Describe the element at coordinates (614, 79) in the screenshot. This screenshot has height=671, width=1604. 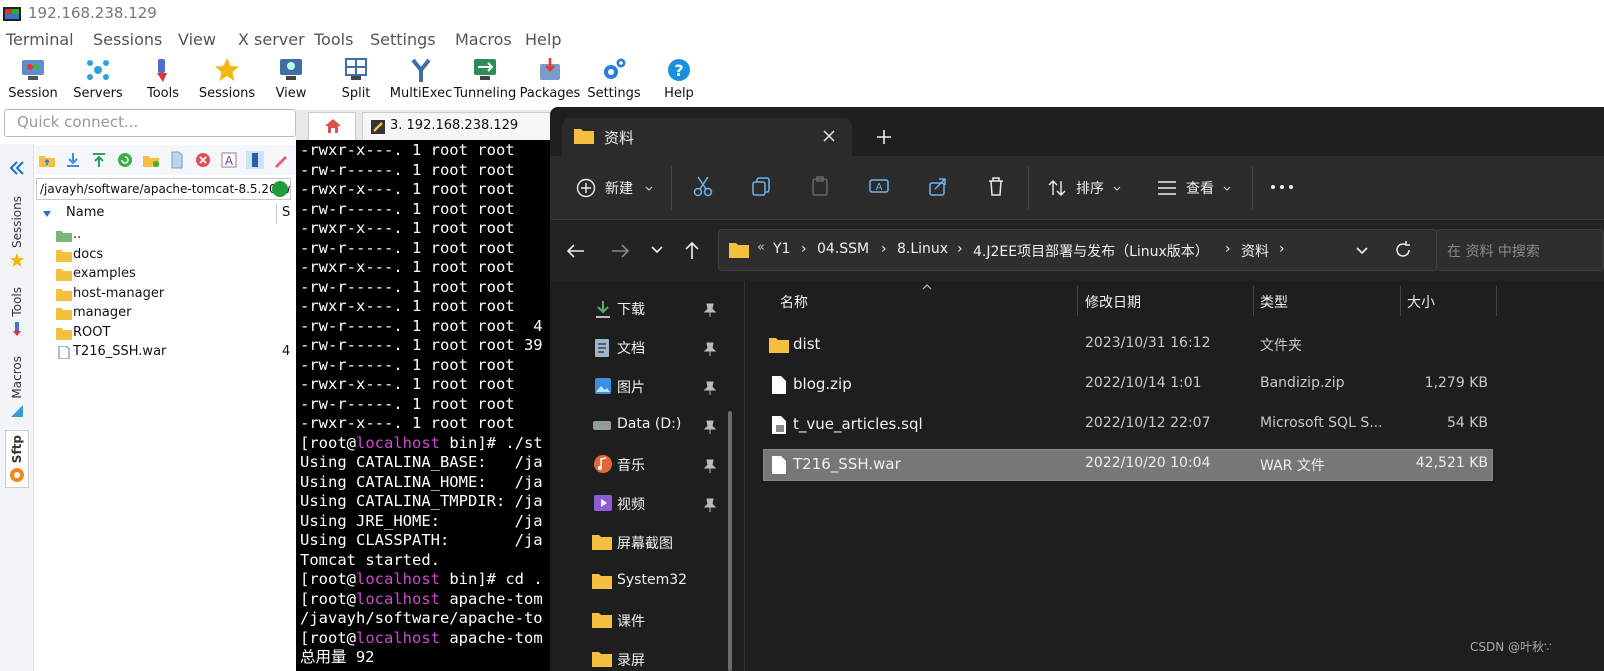
I see `settings-button: Settings` at that location.